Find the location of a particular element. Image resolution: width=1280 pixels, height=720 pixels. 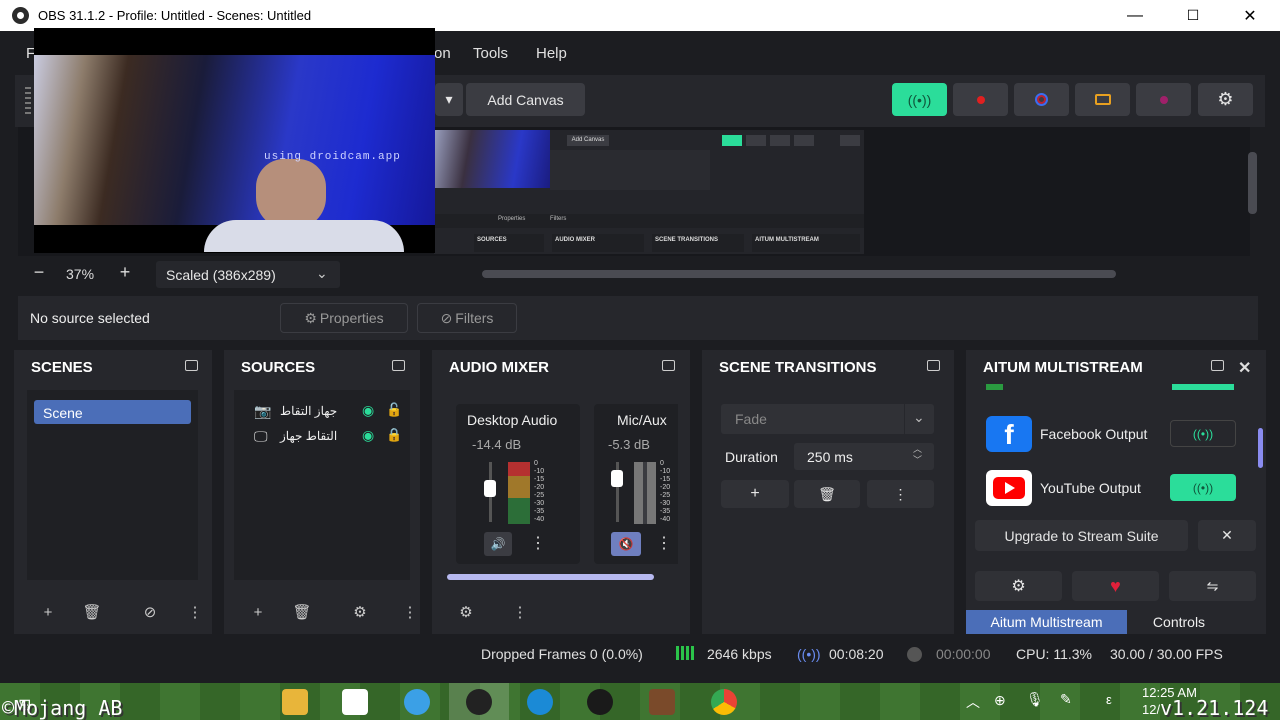

nested-record-button is located at coordinates (756, 140).